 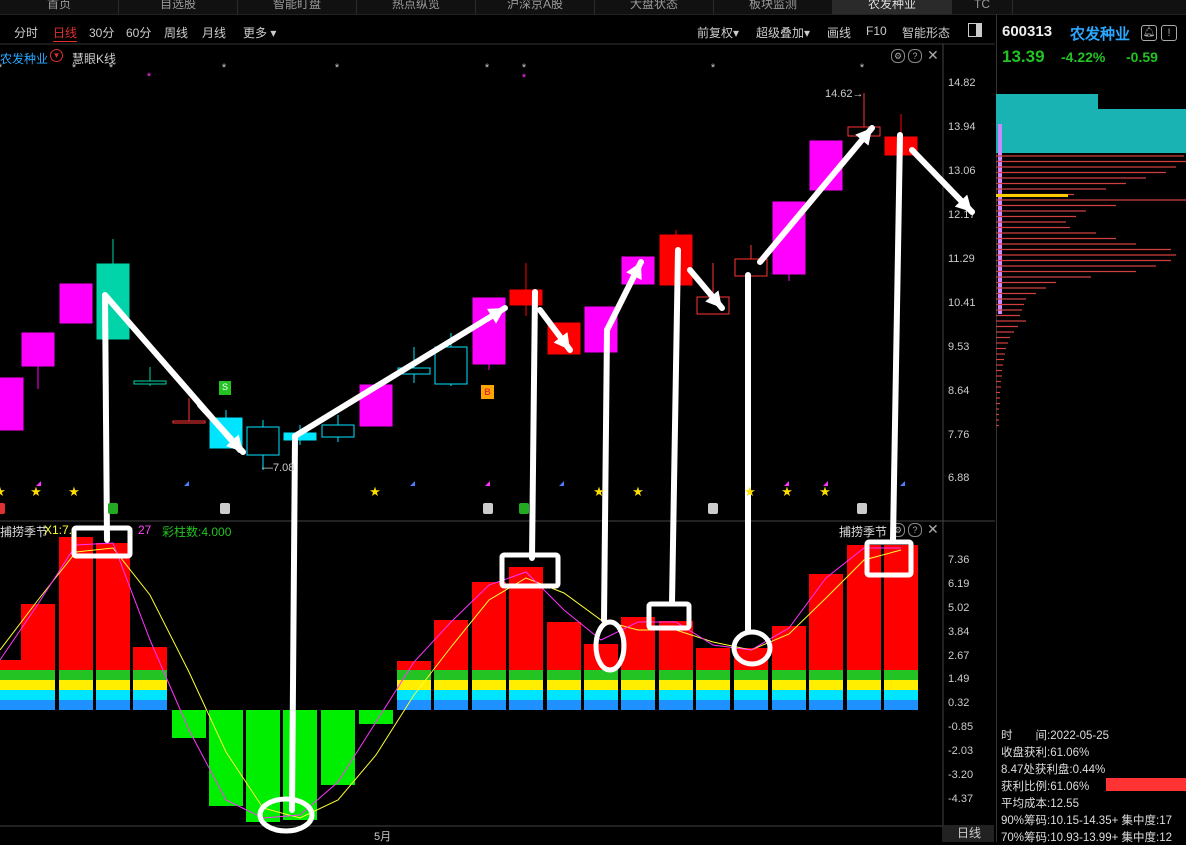 I want to click on change-amount: -0.59, so click(x=1142, y=57).